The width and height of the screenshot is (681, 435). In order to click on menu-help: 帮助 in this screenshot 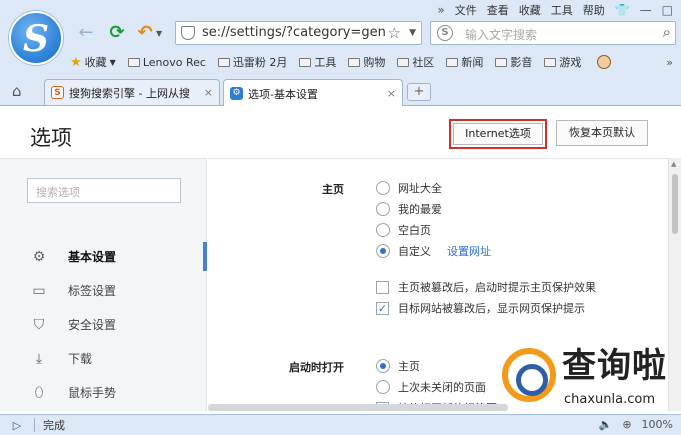, I will do `click(594, 10)`.